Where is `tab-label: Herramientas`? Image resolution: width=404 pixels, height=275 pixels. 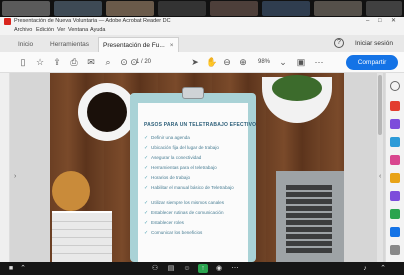 tab-label: Herramientas is located at coordinates (70, 44).